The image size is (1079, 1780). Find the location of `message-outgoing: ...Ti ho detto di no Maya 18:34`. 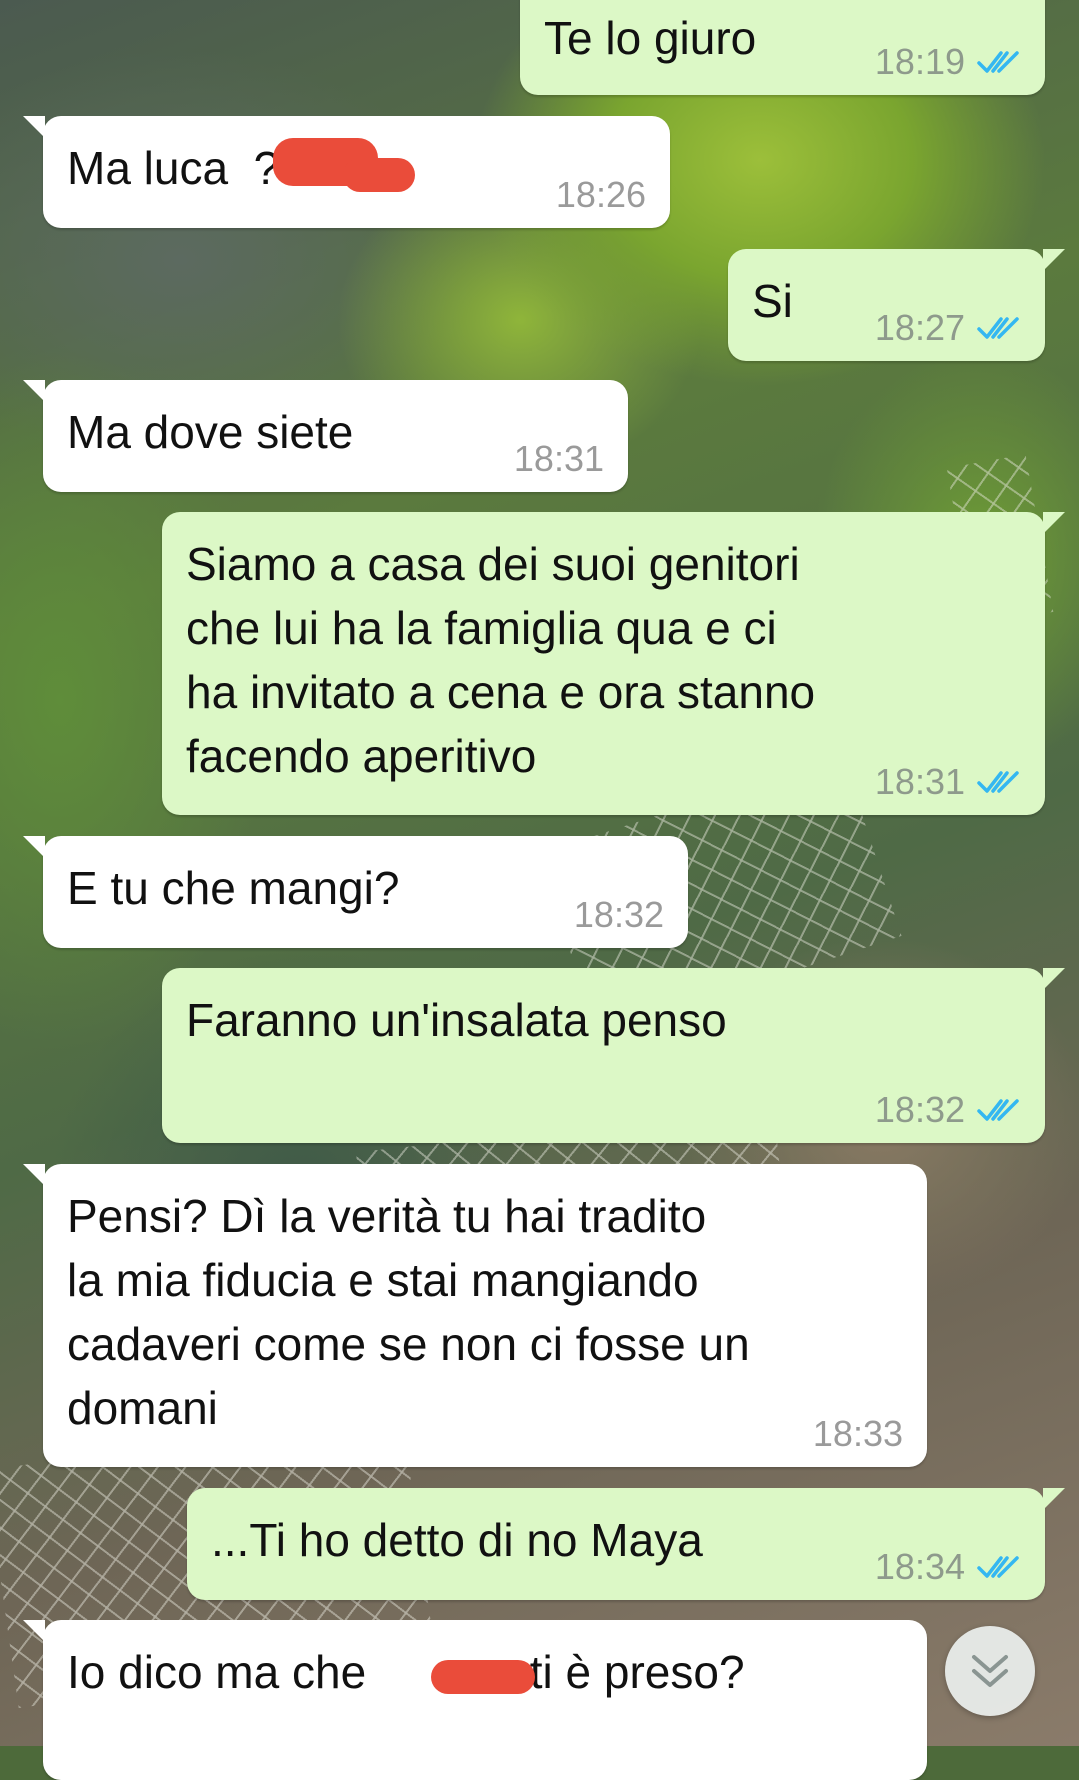

message-outgoing: ...Ti ho detto di no Maya 18:34 is located at coordinates (626, 1544).